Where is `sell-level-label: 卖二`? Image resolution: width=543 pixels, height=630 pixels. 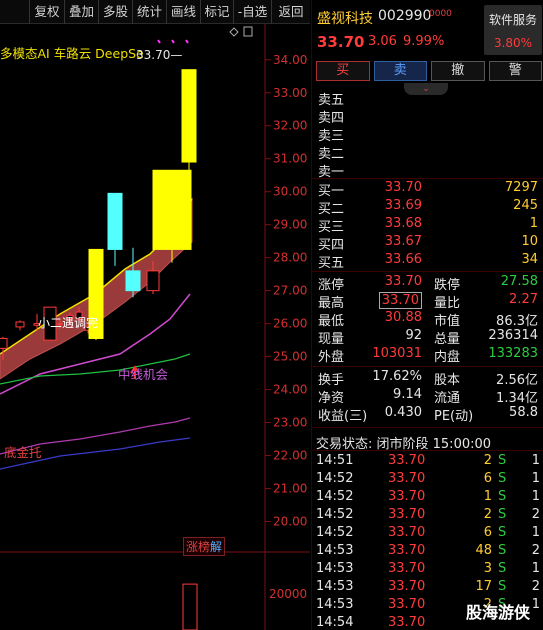
sell-level-label: 卖二 is located at coordinates (331, 154).